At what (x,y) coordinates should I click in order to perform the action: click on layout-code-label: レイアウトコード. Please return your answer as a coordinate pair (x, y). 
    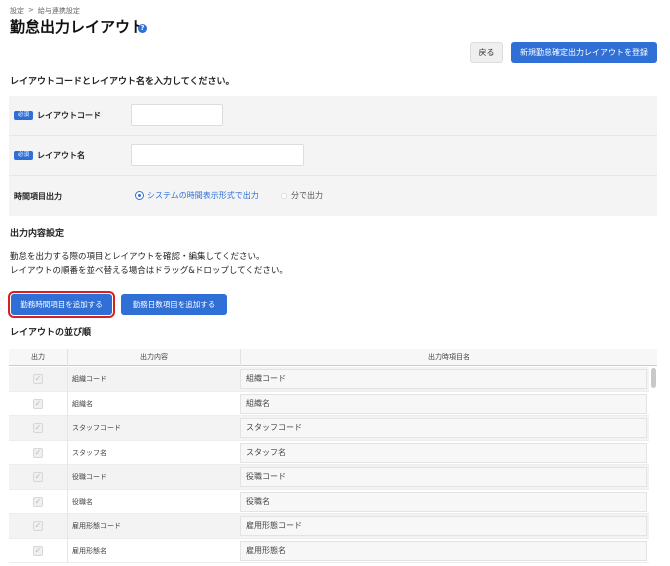
    Looking at the image, I should click on (69, 115).